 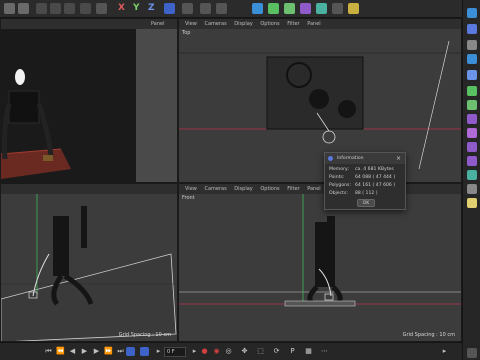 I want to click on gray-wall, so click(x=156, y=105).